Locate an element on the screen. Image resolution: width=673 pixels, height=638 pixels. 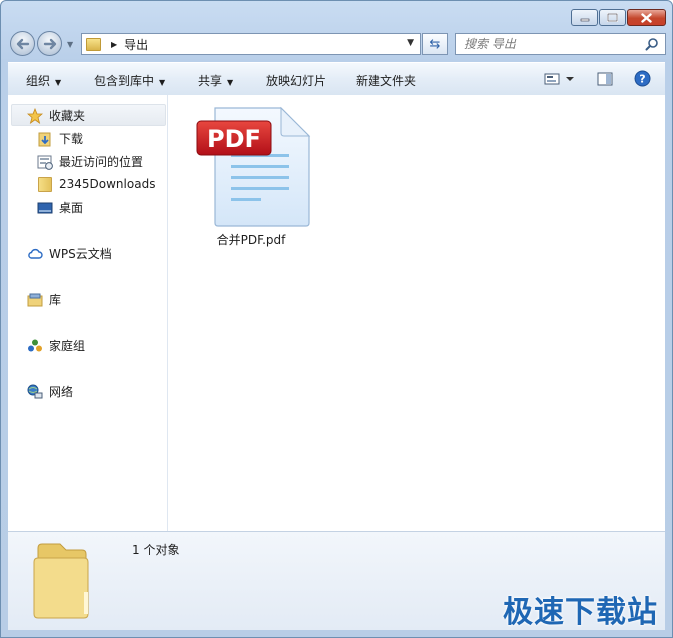
address-bar: ▶ 导出 ▼ is located at coordinates (251, 44).